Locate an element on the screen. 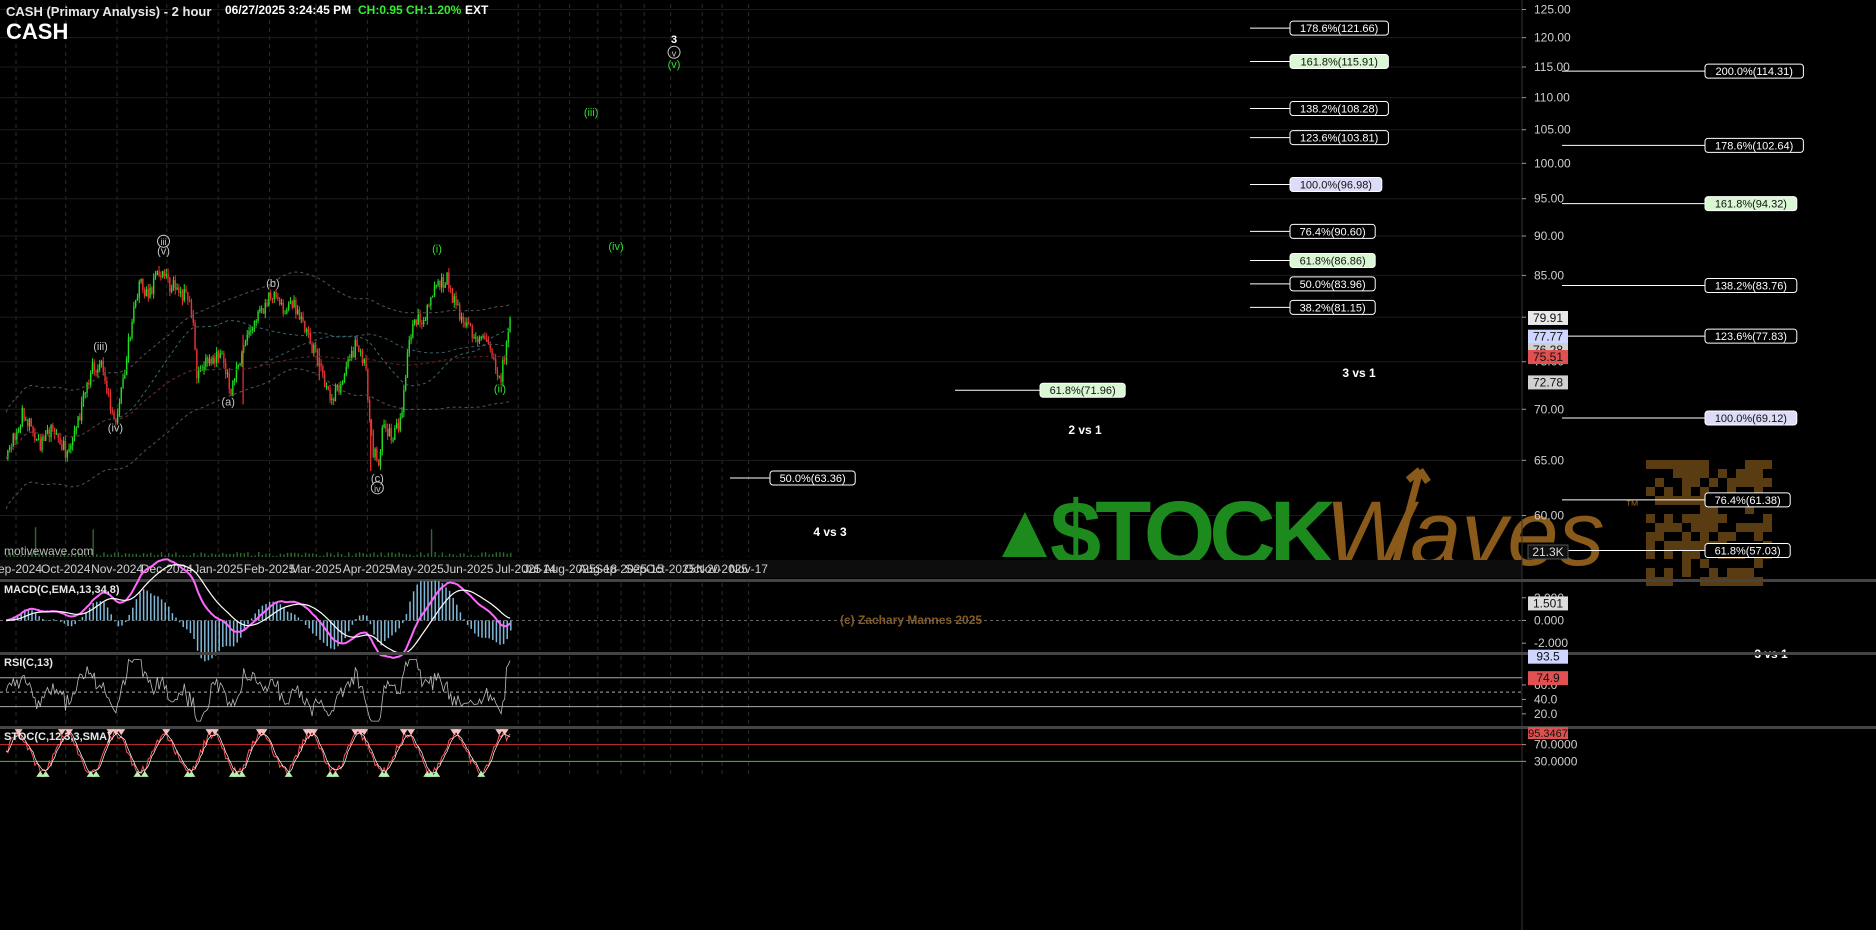  x-tick-label: Oct-2024 is located at coordinates (66, 569).